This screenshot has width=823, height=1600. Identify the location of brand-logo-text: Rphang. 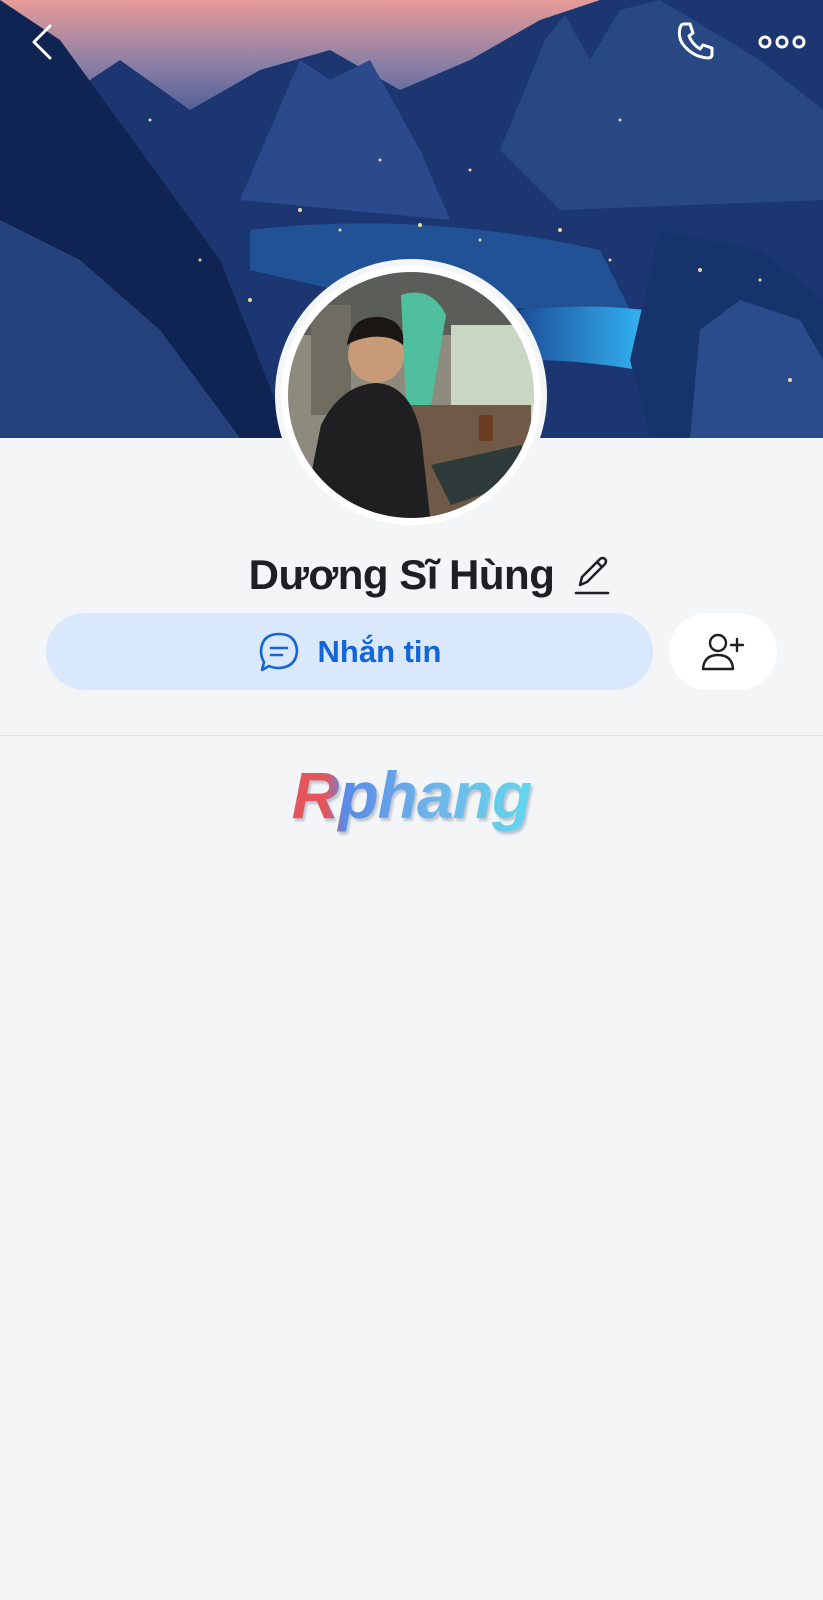
(412, 795).